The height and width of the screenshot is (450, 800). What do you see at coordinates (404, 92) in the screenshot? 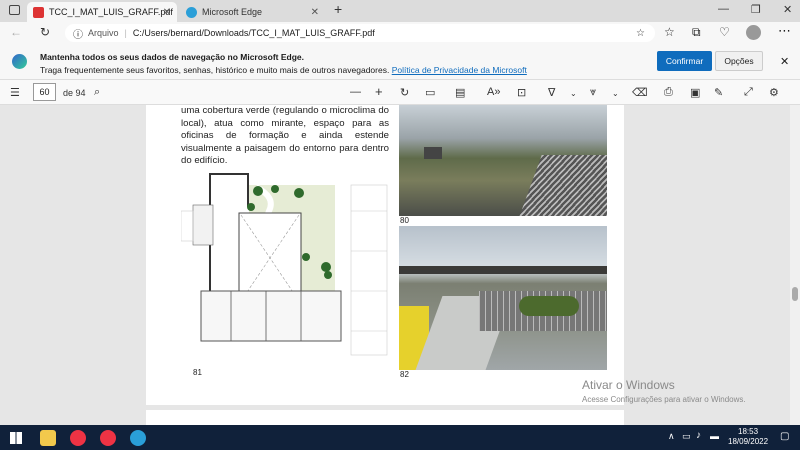
I see `rotate-icon: ↻` at bounding box center [404, 92].